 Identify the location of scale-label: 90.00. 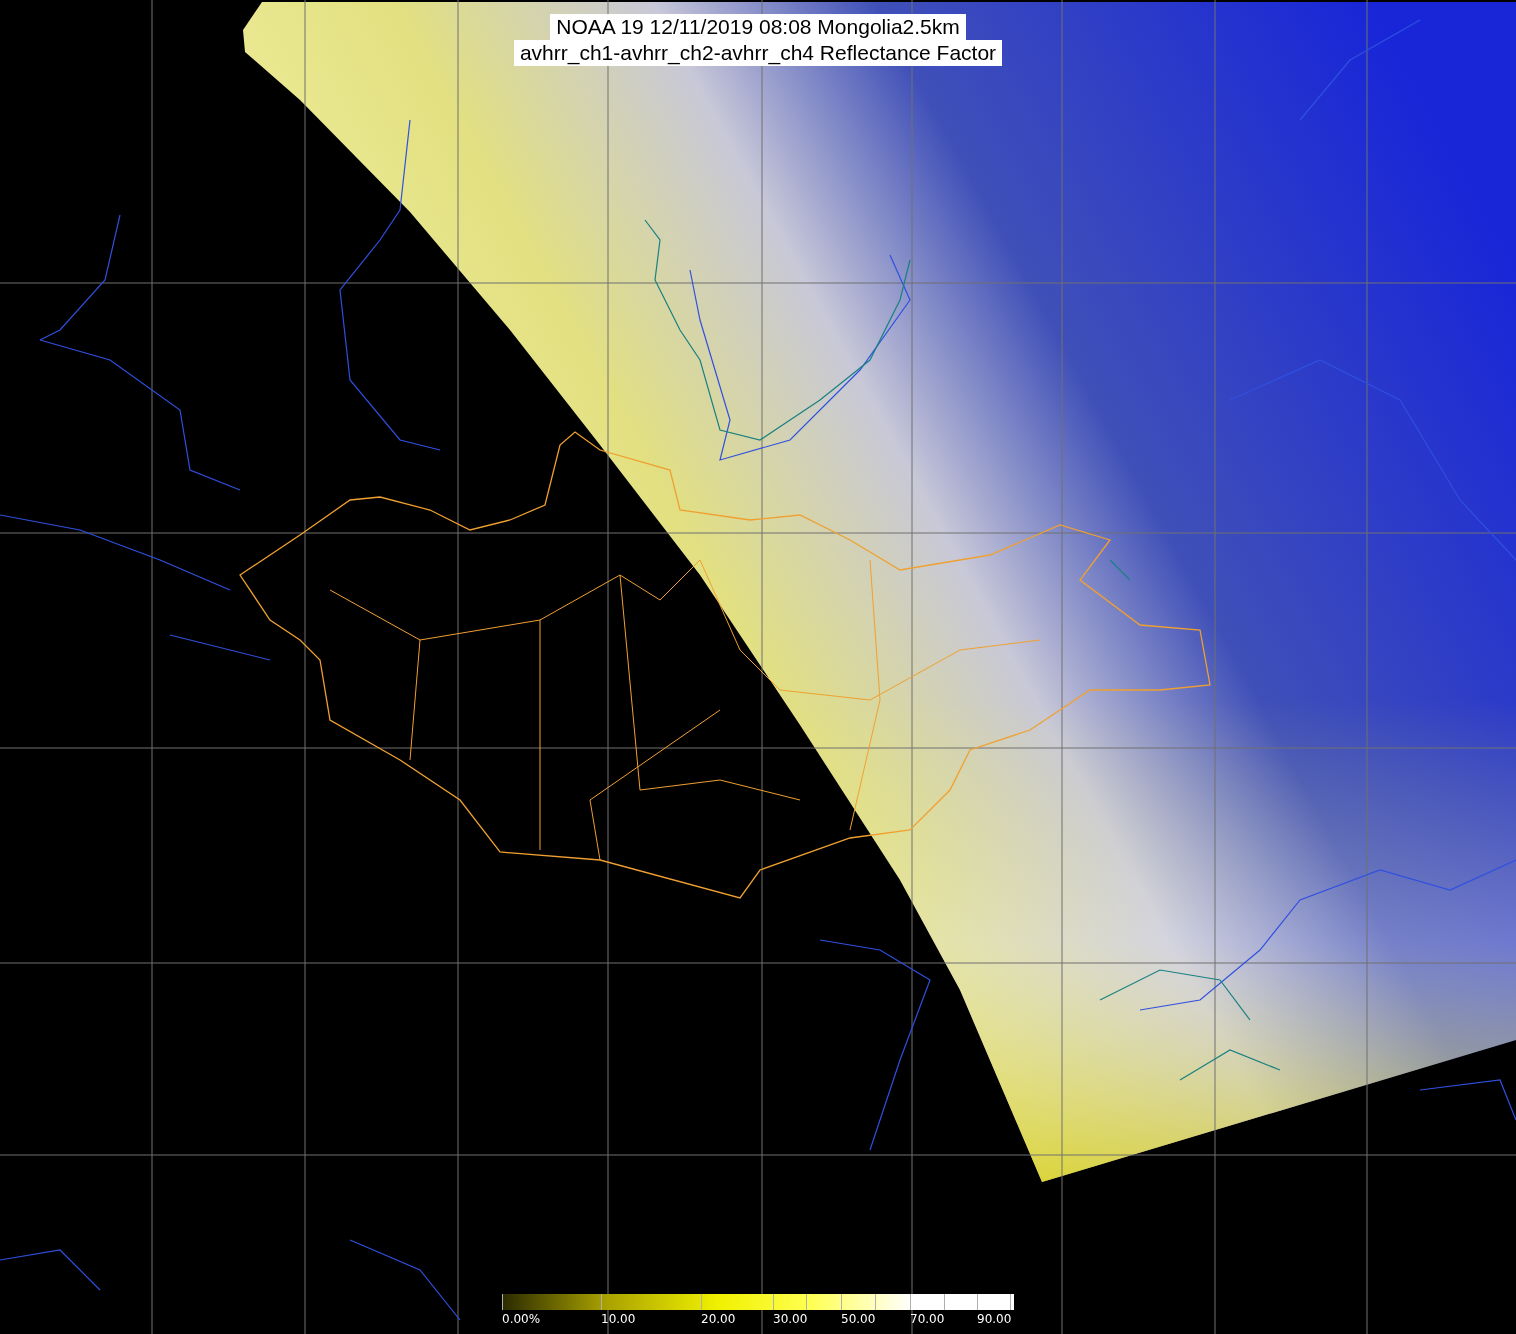
(994, 1319).